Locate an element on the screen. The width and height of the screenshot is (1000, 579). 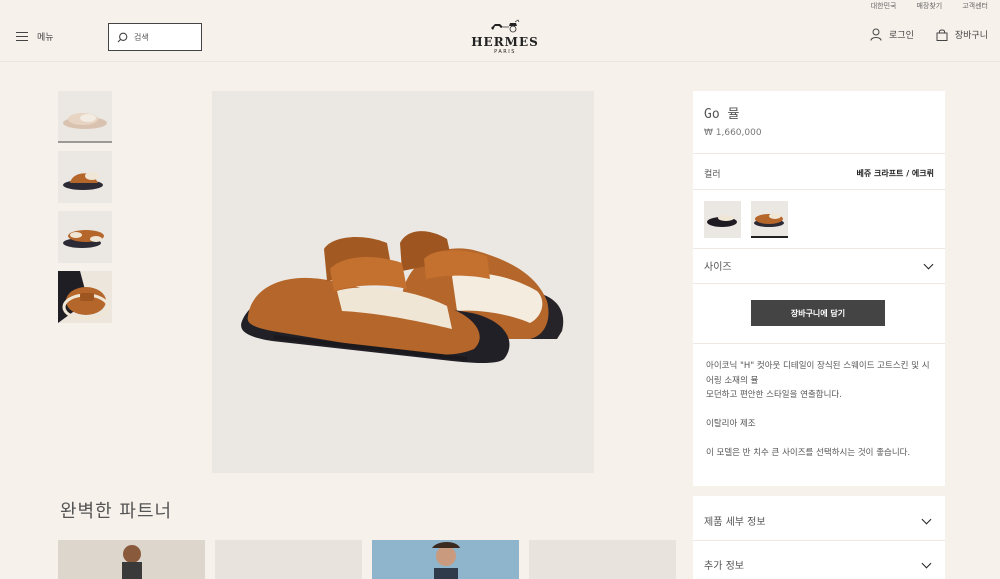
header-actions: 로그인 장바구니 is located at coordinates (929, 34).